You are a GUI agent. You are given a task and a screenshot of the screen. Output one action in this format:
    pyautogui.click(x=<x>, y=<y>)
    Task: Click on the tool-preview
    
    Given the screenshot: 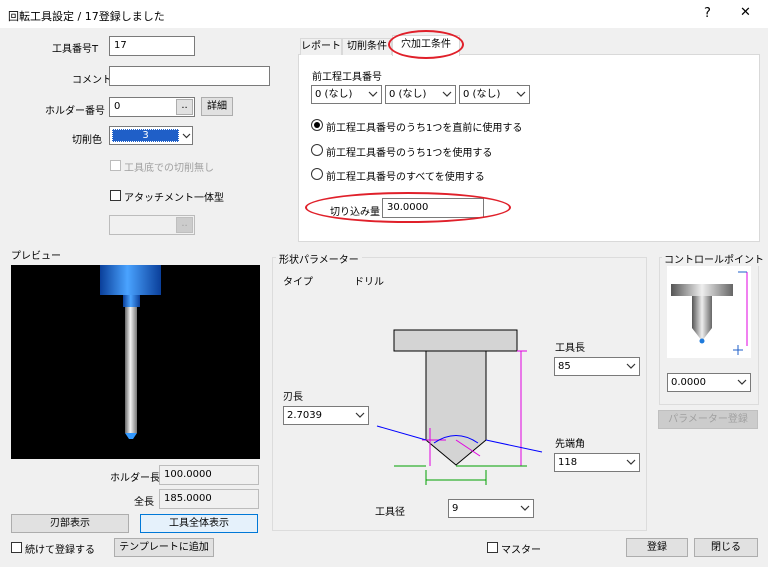 What is the action you would take?
    pyautogui.click(x=135, y=362)
    